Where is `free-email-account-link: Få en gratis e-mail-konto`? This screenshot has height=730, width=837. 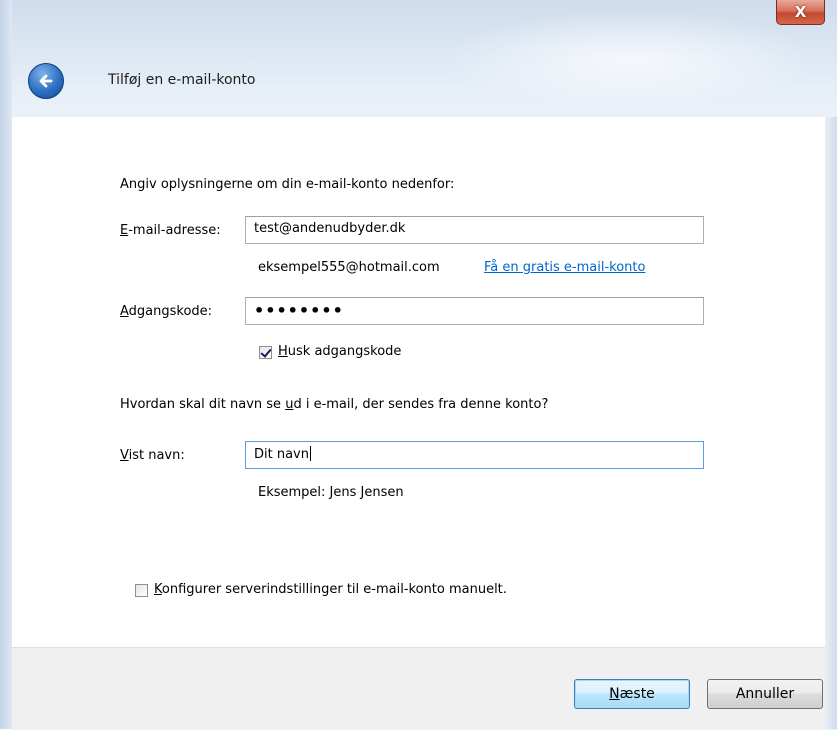 free-email-account-link: Få en gratis e-mail-konto is located at coordinates (564, 267).